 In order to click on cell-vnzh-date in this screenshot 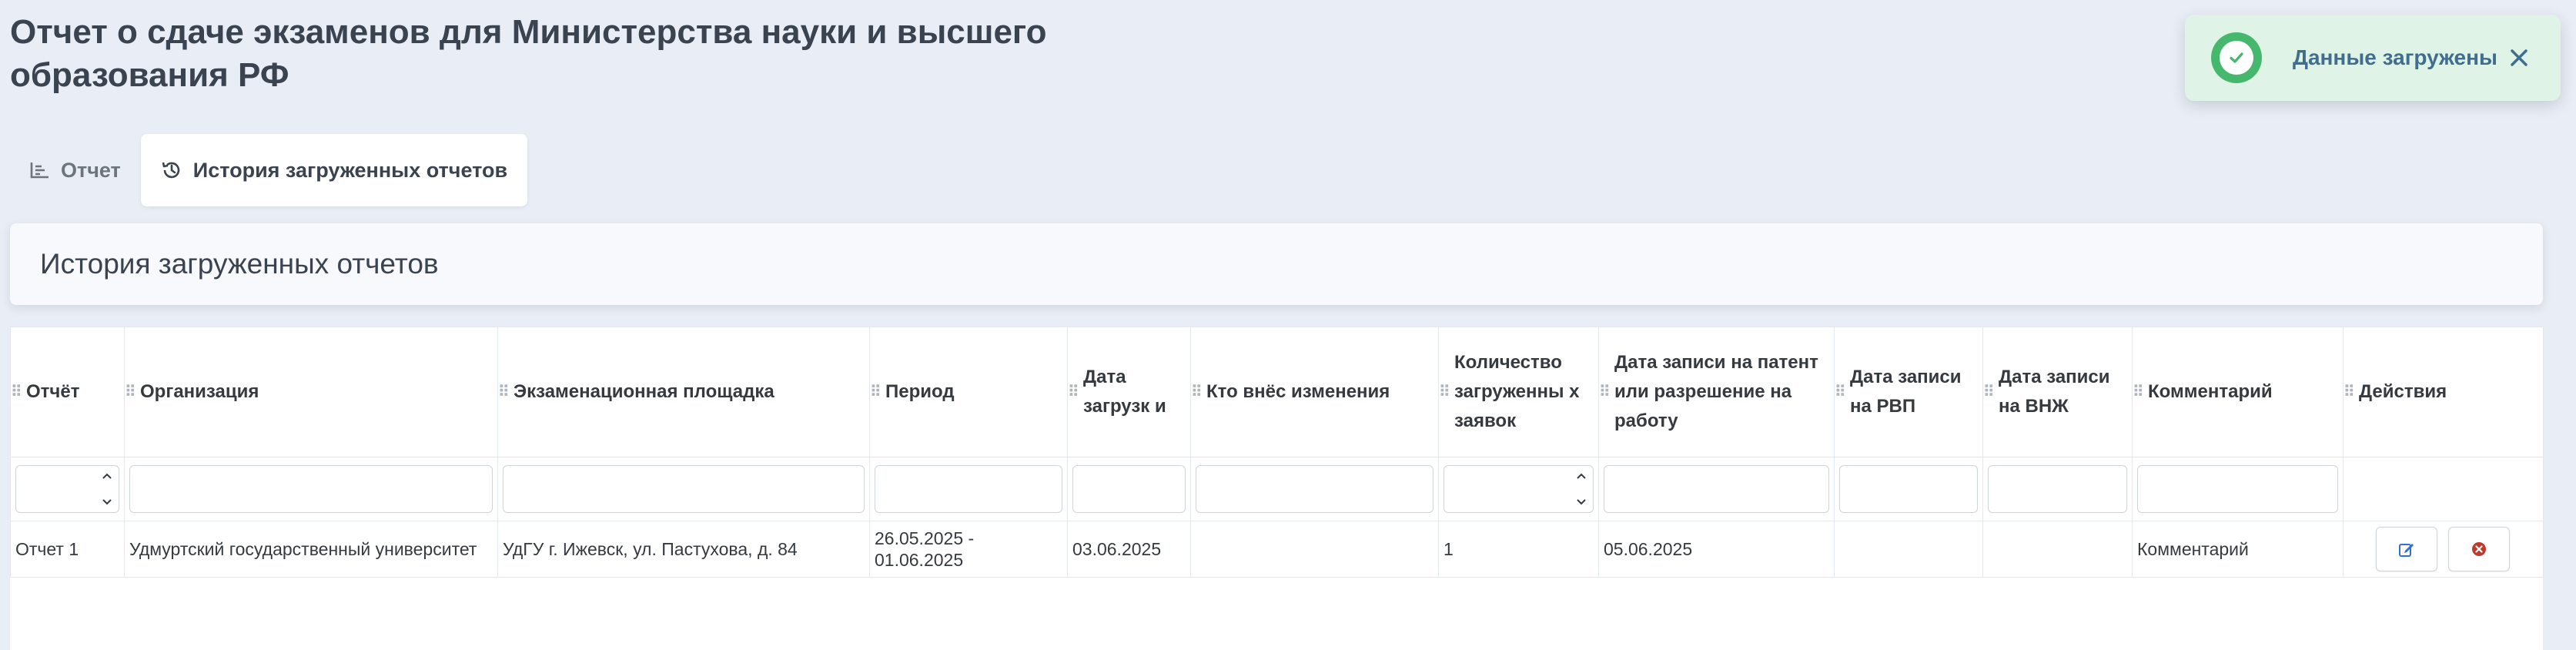, I will do `click(2057, 550)`.